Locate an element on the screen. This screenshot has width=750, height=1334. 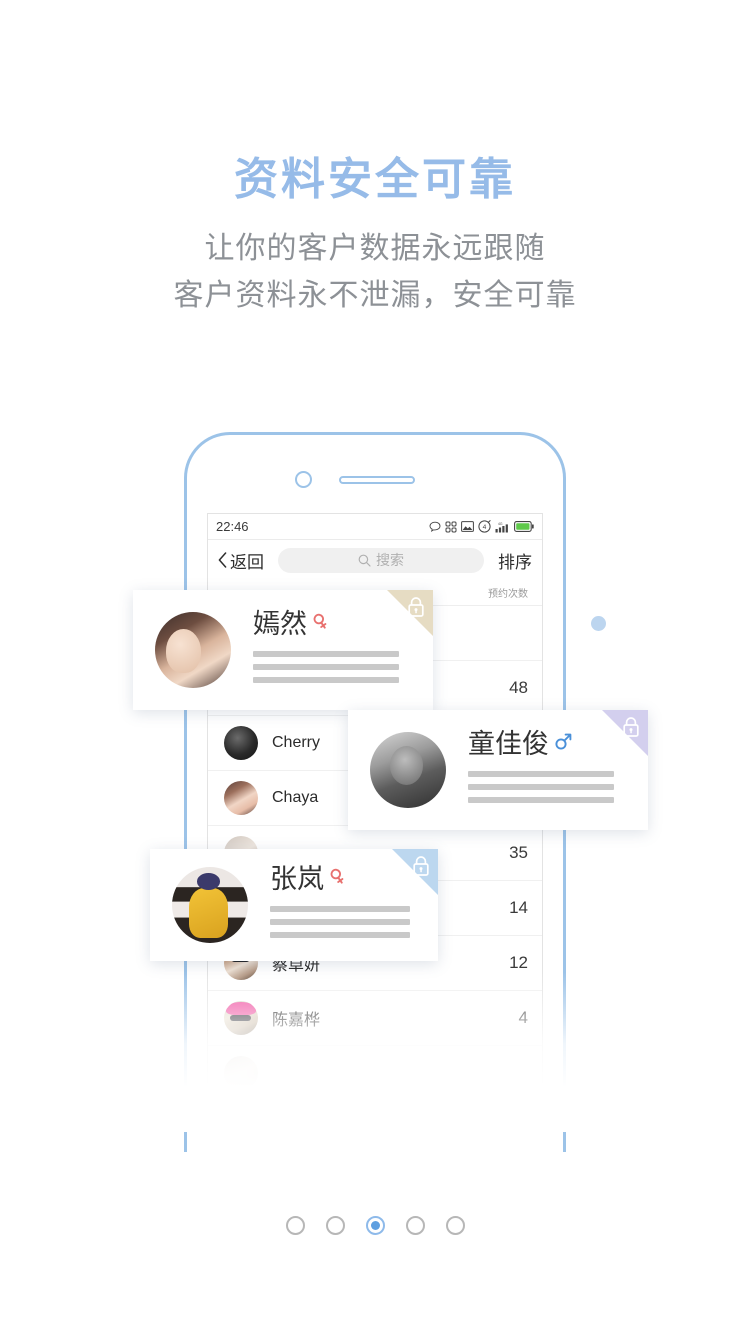
page-title: 资料安全可靠 is located at coordinates (375, 179).